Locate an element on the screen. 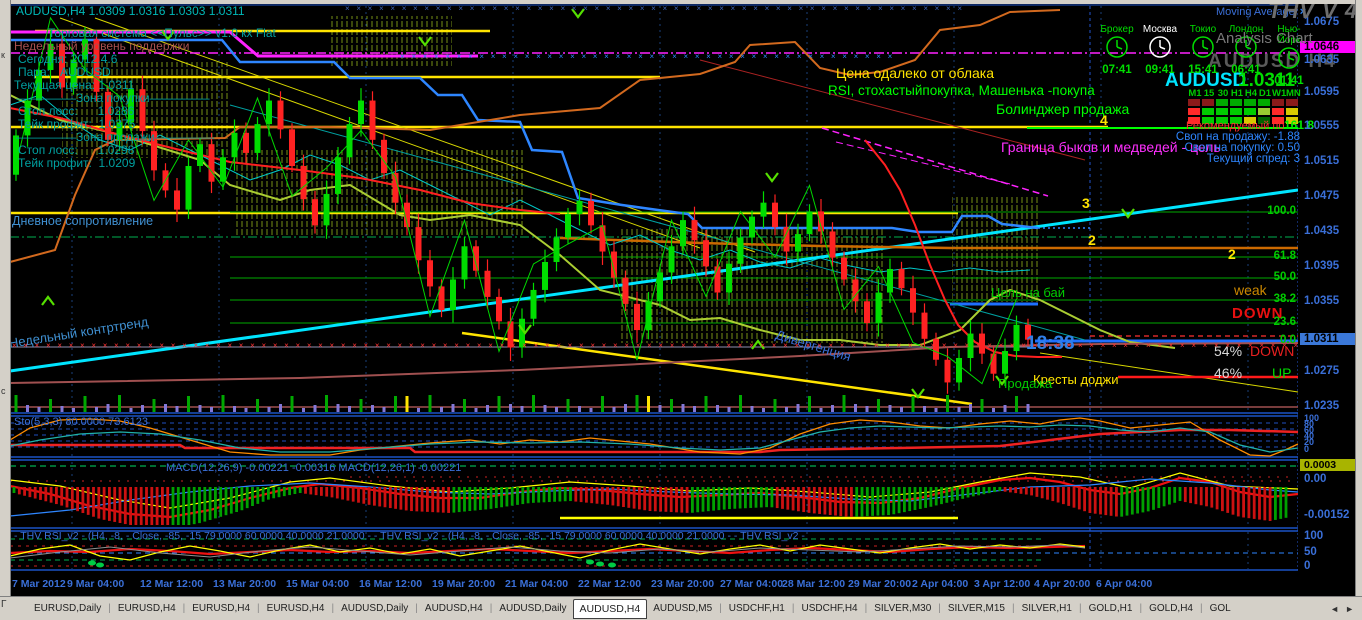 This screenshot has height=620, width=1362. tab-usdchf-h1: USDCHF,H1 is located at coordinates (757, 609).